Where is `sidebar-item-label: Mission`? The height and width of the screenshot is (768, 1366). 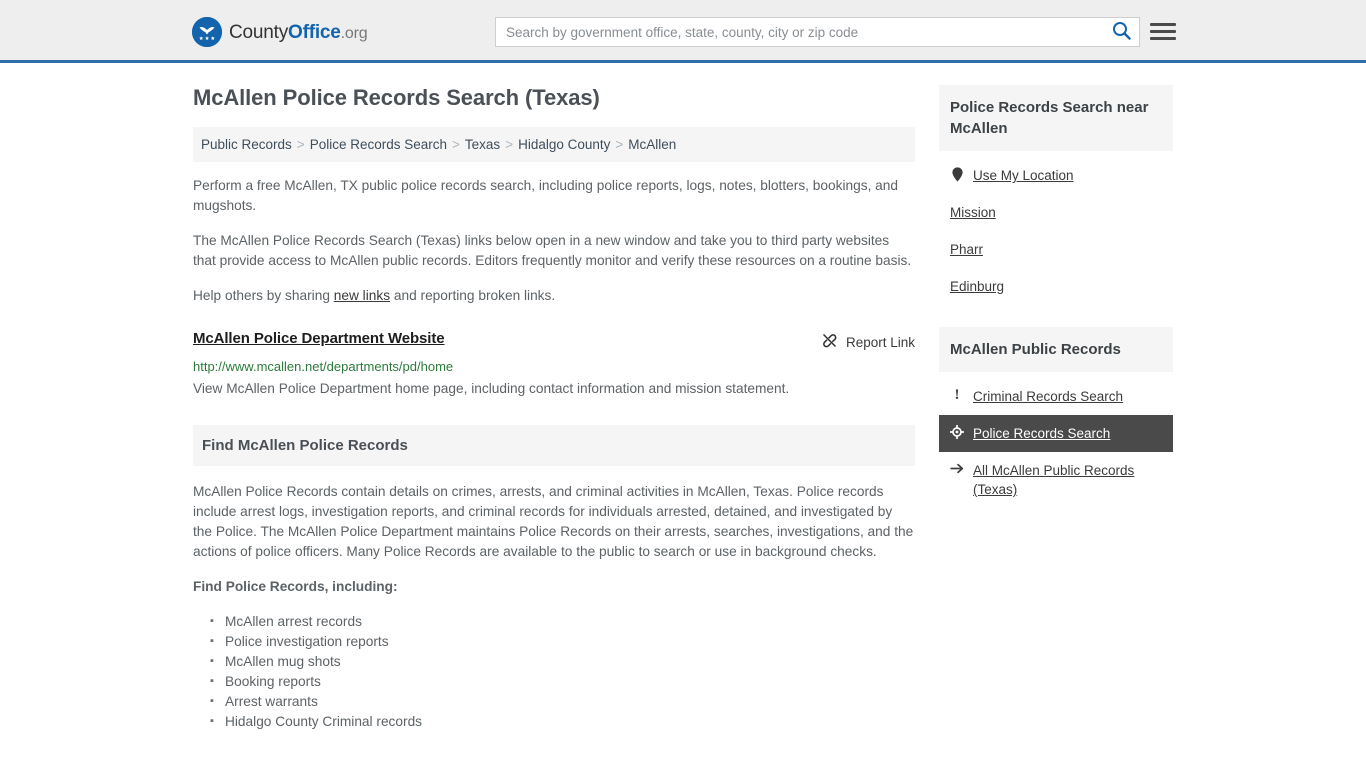
sidebar-item-label: Mission is located at coordinates (973, 212).